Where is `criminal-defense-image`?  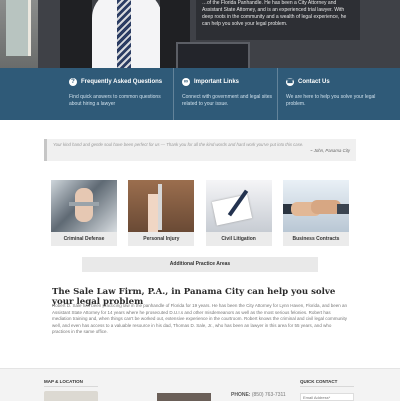
criminal-defense-image is located at coordinates (84, 206).